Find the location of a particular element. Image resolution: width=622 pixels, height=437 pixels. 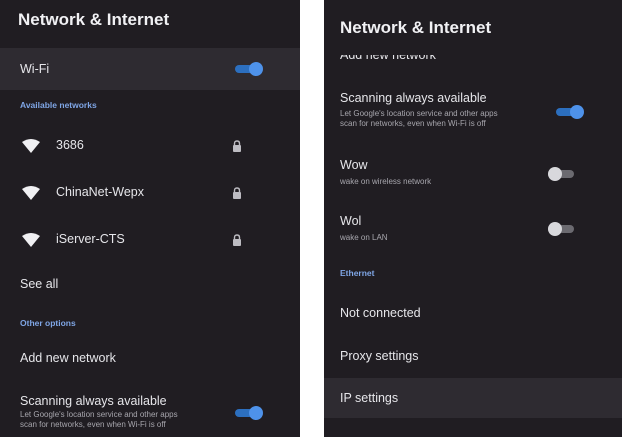

not-connected-label: Not connected is located at coordinates (380, 313).